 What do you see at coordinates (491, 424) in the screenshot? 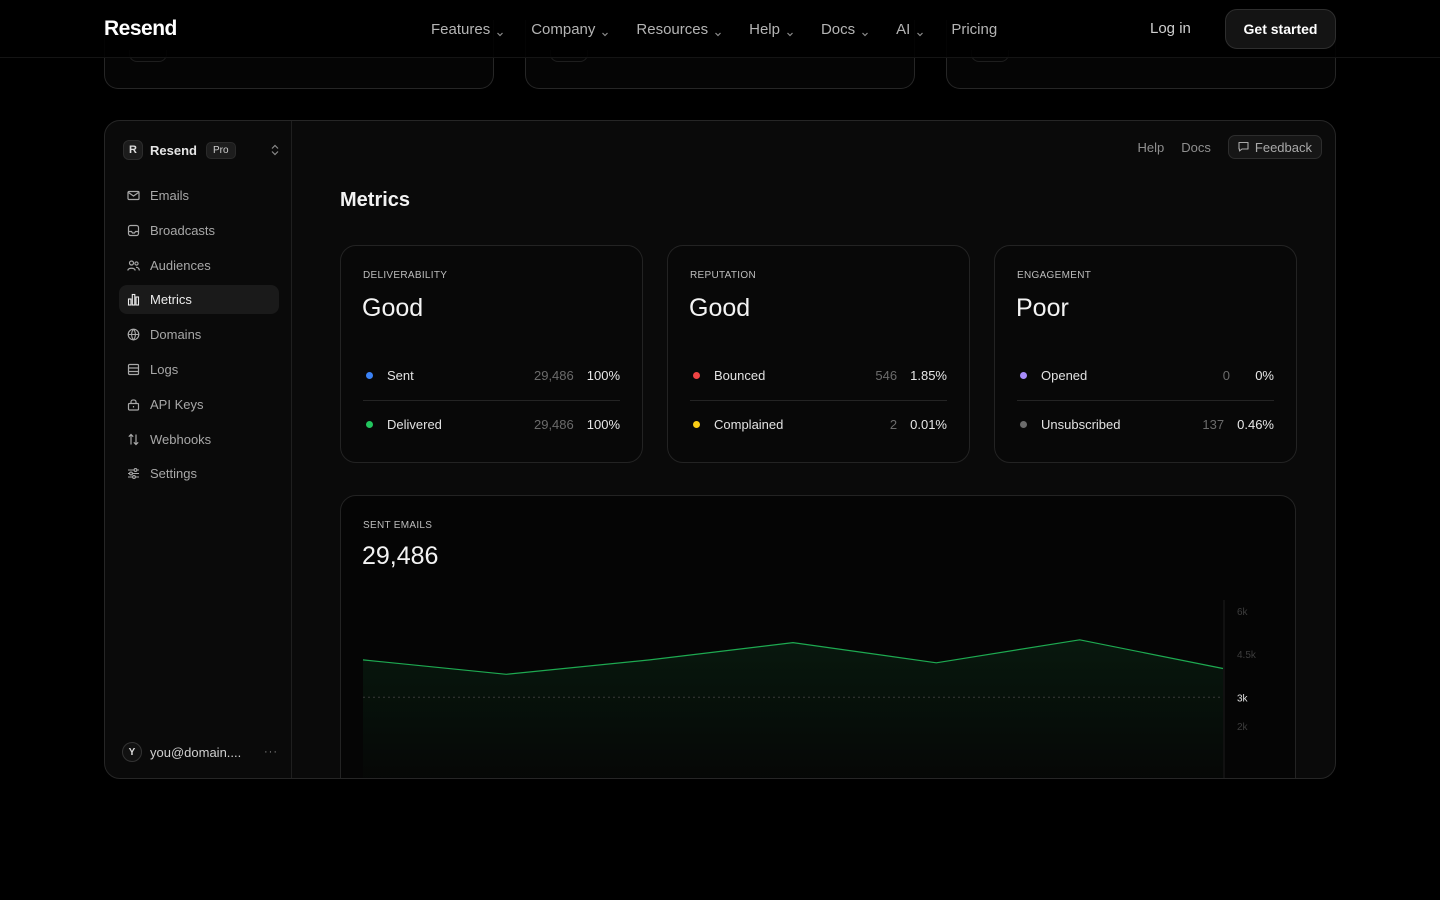
I see `metric-row-delivered: Delivered 29,486 100%` at bounding box center [491, 424].